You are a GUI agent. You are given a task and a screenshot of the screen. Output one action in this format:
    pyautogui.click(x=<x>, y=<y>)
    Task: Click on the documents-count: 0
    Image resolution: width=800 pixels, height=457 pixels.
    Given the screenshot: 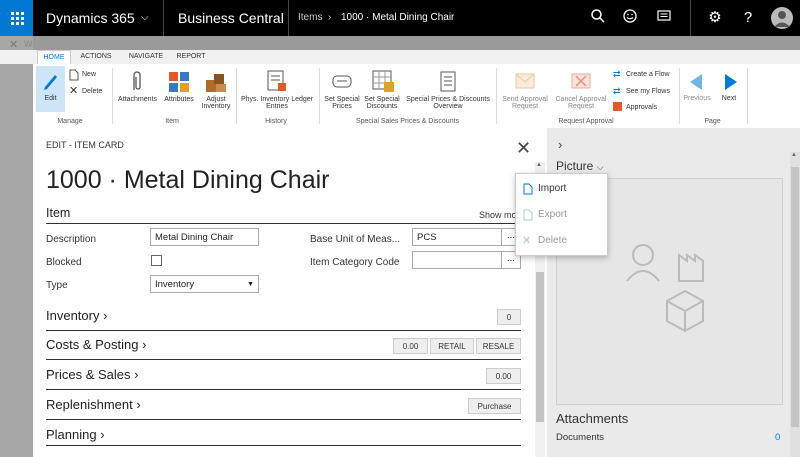 What is the action you would take?
    pyautogui.click(x=777, y=437)
    